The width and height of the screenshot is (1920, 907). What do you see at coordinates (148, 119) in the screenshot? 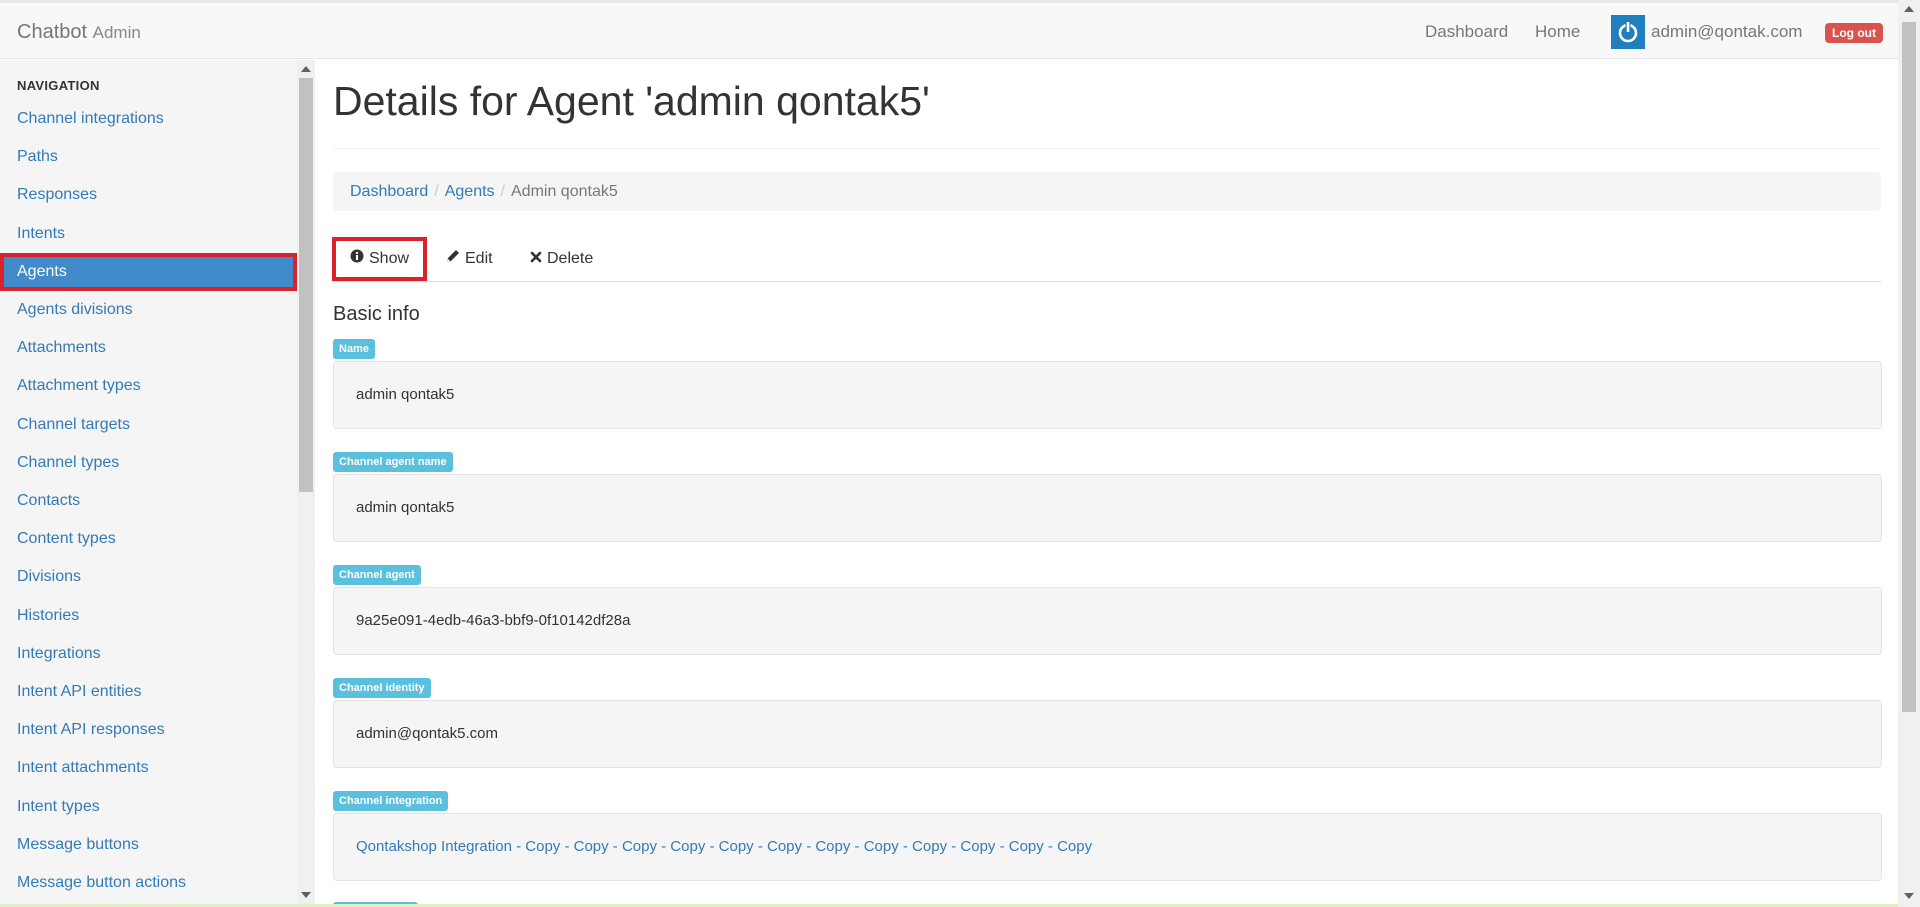
I see `sidebar-item-channel-integrations: Channel integrations` at bounding box center [148, 119].